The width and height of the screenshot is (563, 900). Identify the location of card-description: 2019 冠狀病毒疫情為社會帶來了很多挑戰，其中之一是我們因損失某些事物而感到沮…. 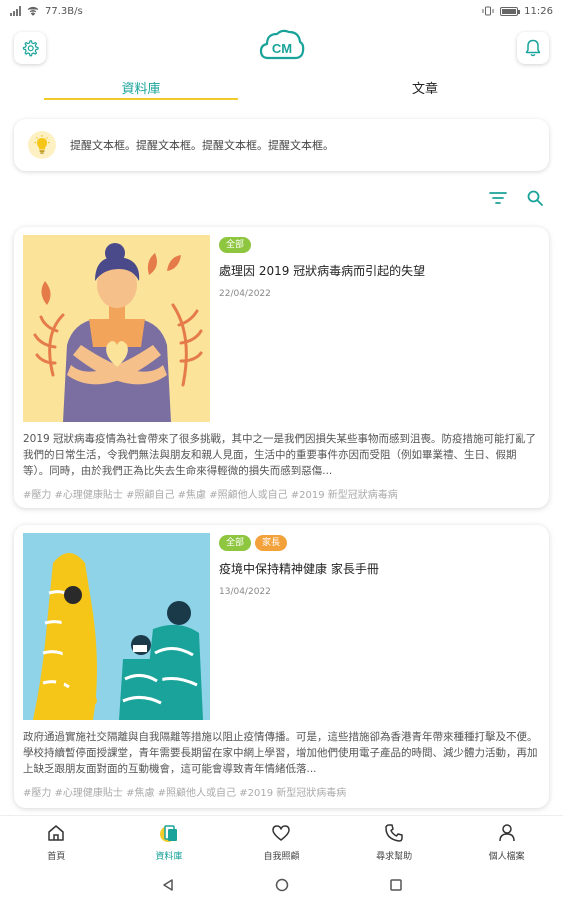
(280, 455).